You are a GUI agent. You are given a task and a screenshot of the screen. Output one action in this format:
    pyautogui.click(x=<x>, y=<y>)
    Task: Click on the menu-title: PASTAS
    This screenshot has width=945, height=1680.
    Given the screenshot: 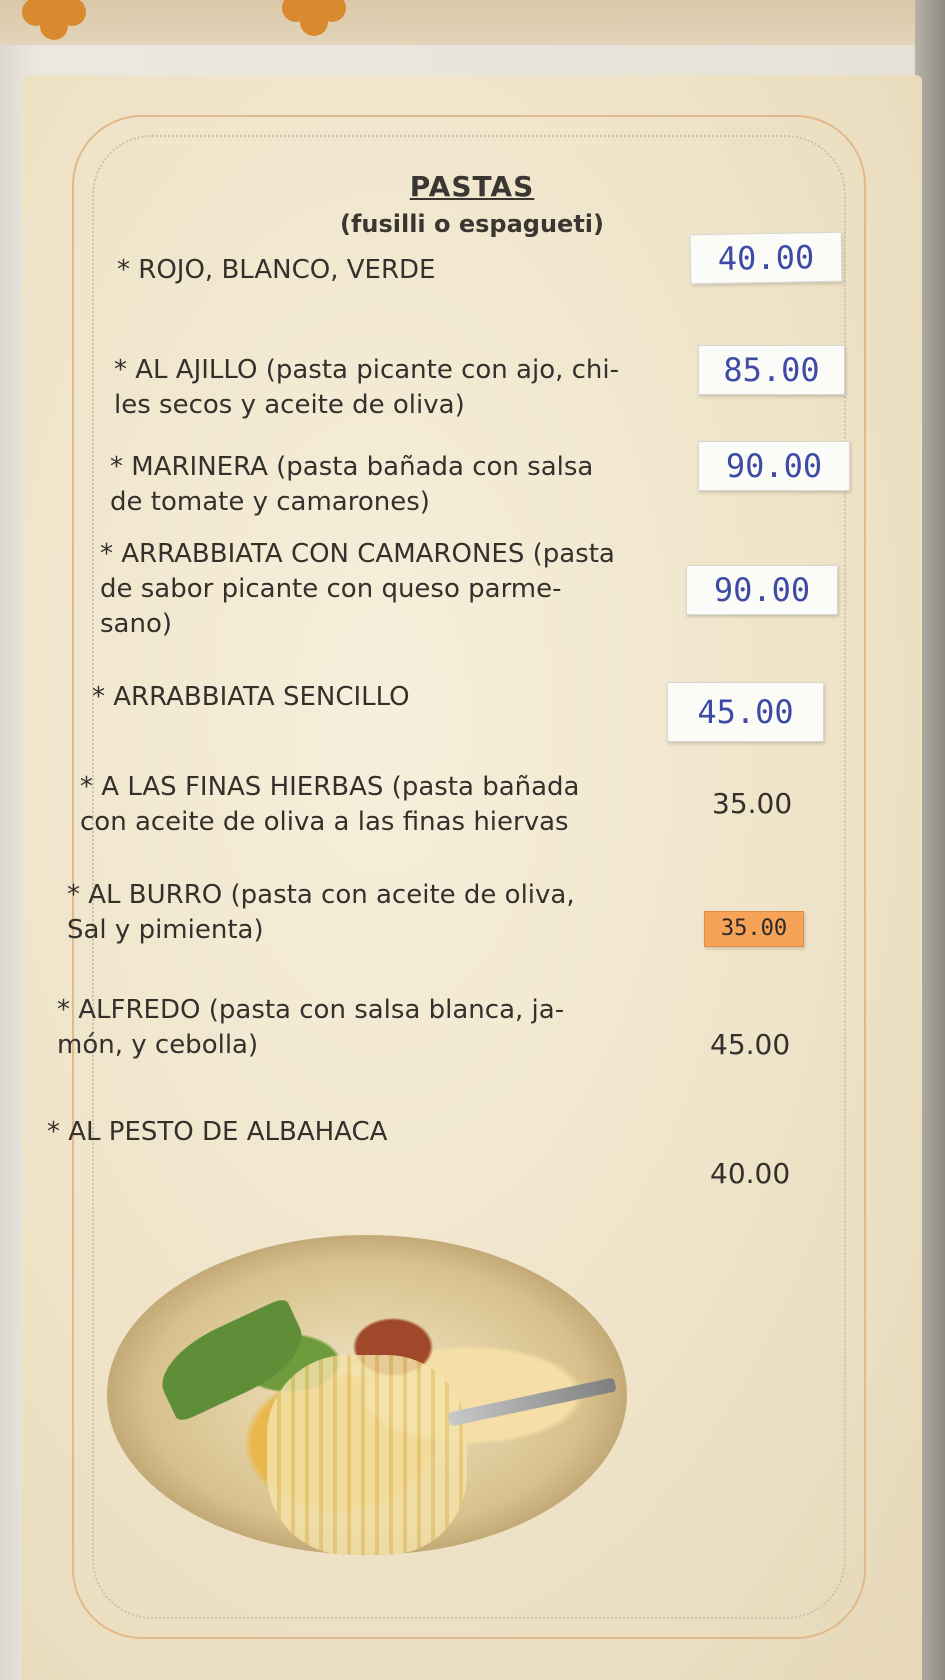 What is the action you would take?
    pyautogui.click(x=472, y=186)
    